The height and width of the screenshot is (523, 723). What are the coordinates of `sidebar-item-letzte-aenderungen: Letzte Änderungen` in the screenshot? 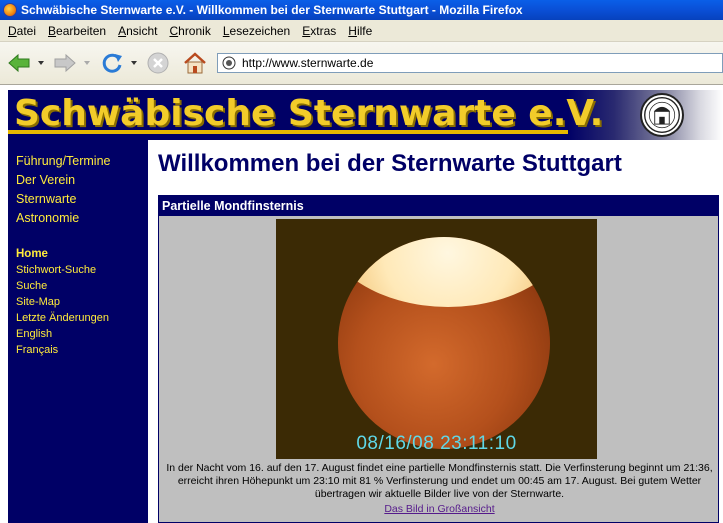 It's located at (82, 318).